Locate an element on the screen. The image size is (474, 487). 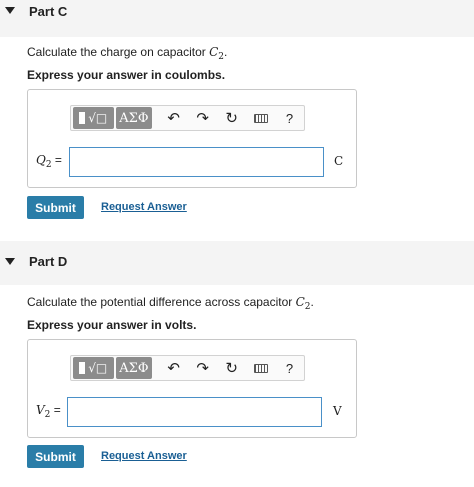
answer-box: √□ AΣΦ ↶ ↷ ↻ ? V2 = V is located at coordinates (192, 388).